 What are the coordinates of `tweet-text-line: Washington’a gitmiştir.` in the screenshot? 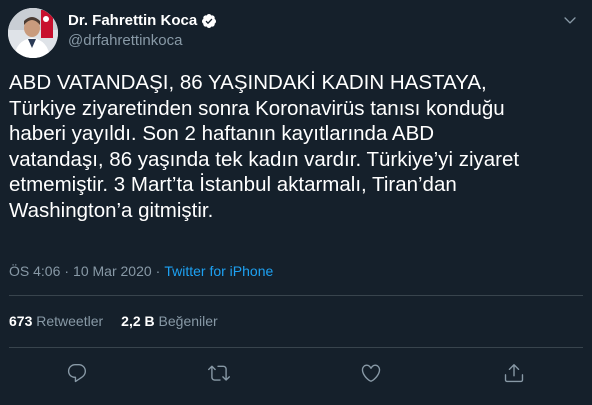 It's located at (111, 210).